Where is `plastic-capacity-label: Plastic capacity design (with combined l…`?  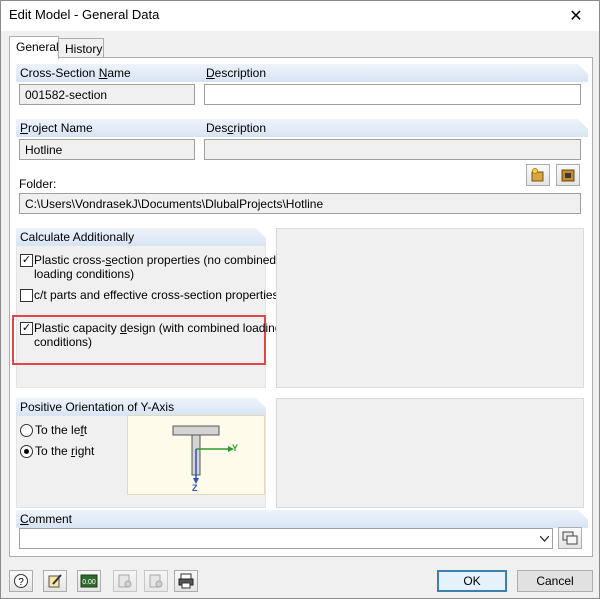 plastic-capacity-label: Plastic capacity design (with combined l… is located at coordinates (158, 335).